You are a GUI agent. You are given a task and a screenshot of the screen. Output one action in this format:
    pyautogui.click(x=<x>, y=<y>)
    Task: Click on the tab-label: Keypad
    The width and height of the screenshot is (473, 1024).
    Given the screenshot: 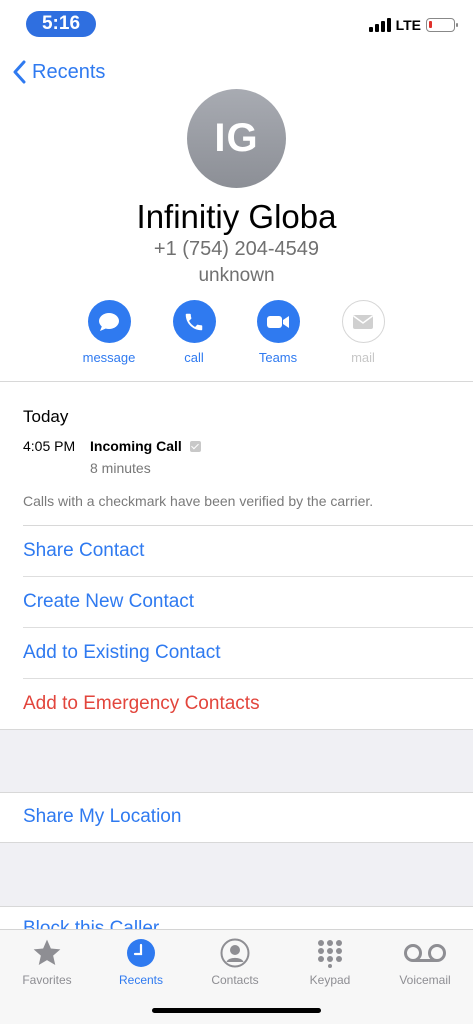 What is the action you would take?
    pyautogui.click(x=330, y=980)
    